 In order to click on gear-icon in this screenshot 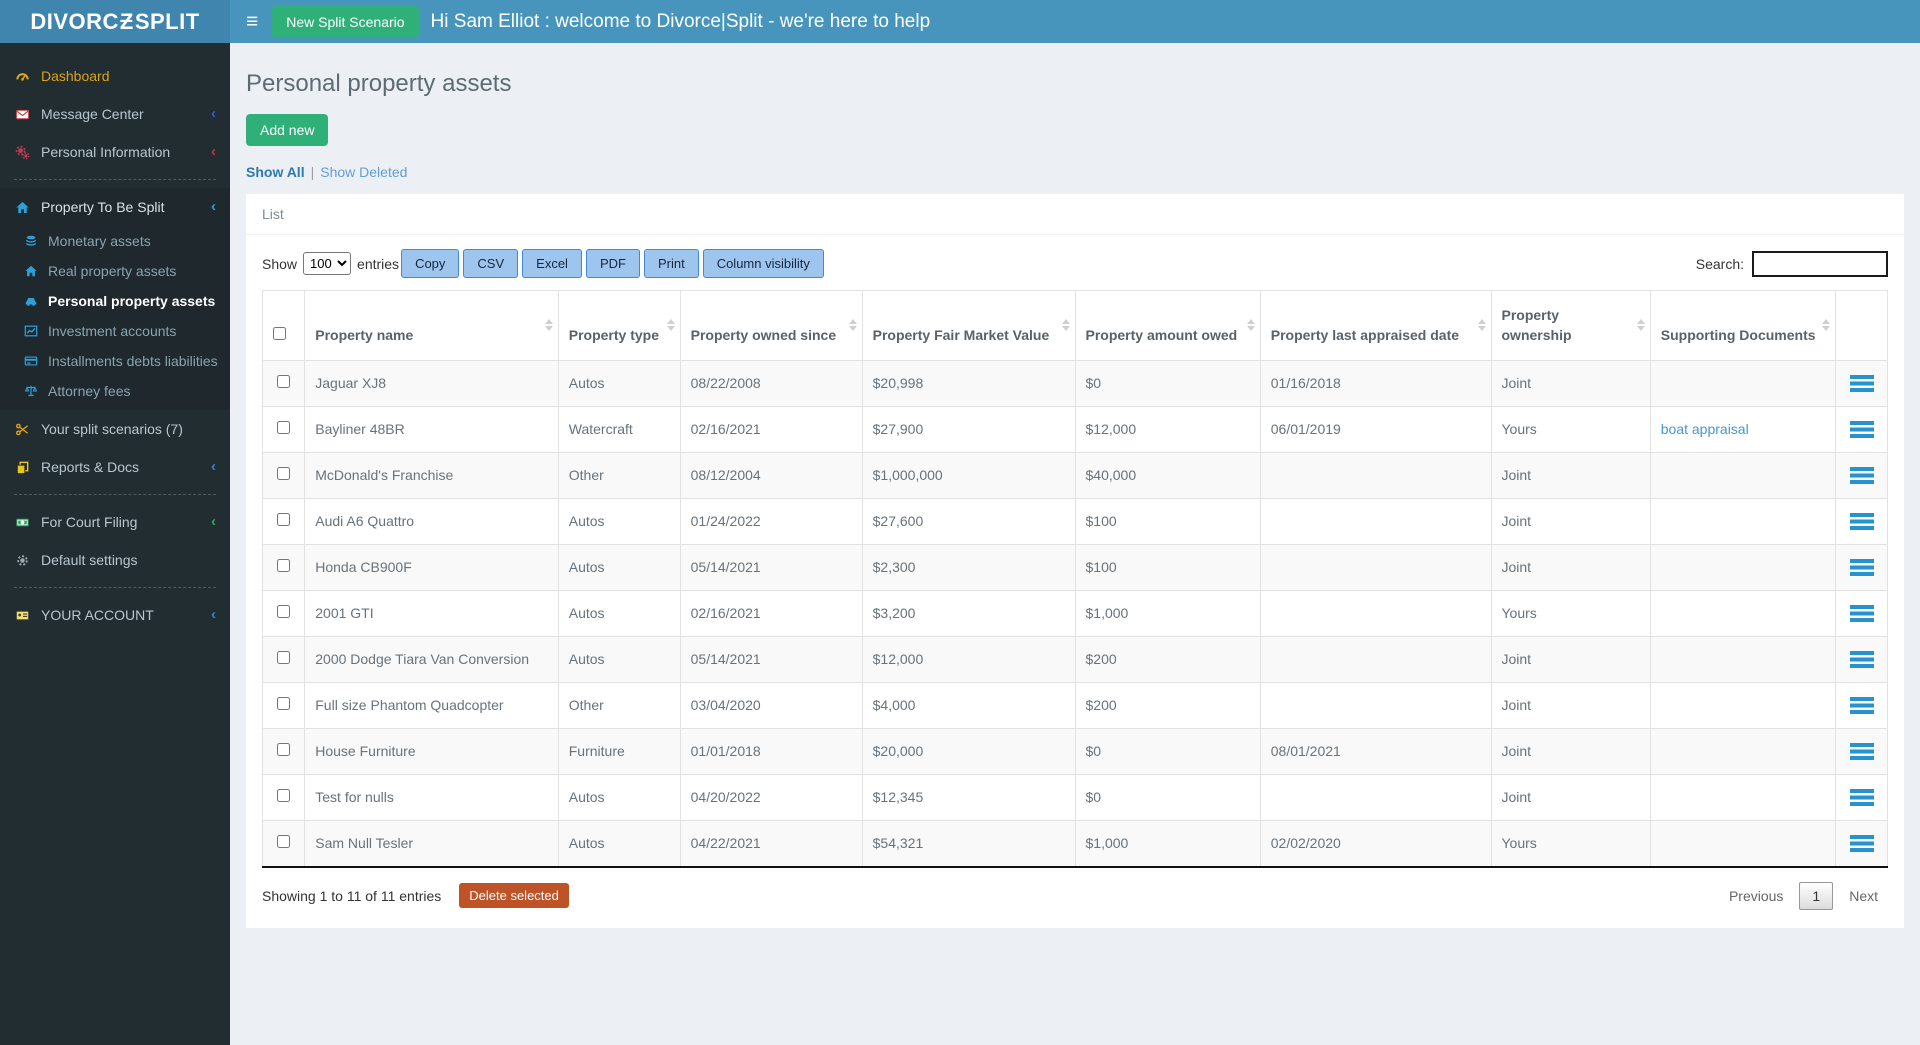, I will do `click(22, 560)`.